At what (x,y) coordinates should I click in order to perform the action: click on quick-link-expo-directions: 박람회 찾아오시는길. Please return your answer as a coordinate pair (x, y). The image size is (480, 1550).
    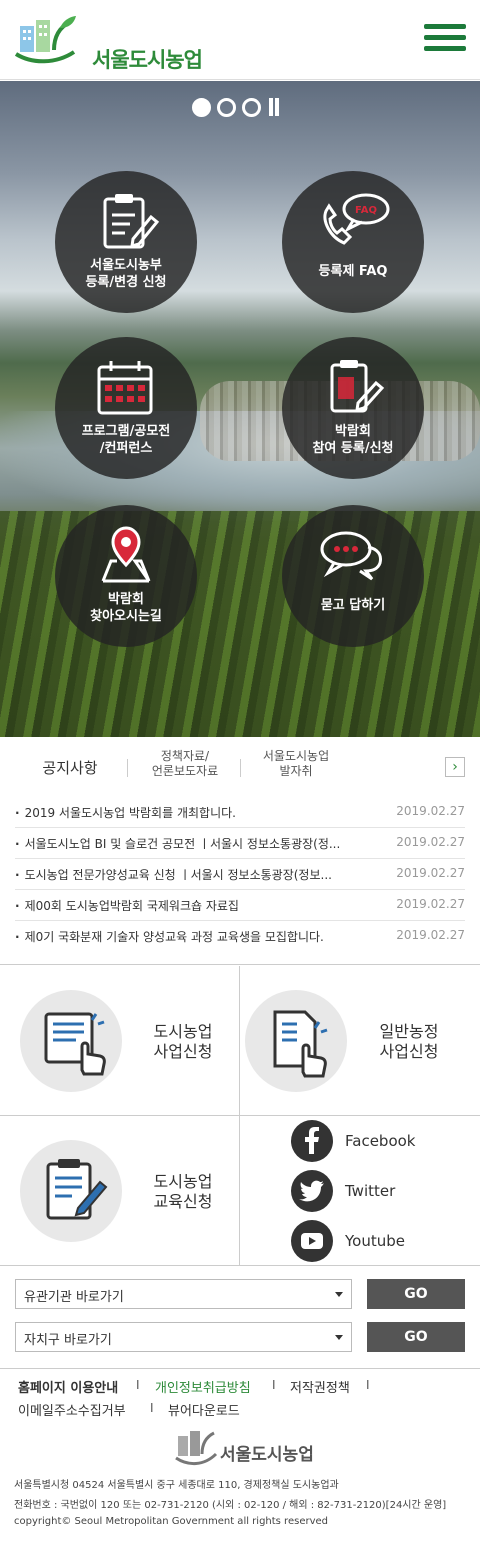
    Looking at the image, I should click on (126, 576).